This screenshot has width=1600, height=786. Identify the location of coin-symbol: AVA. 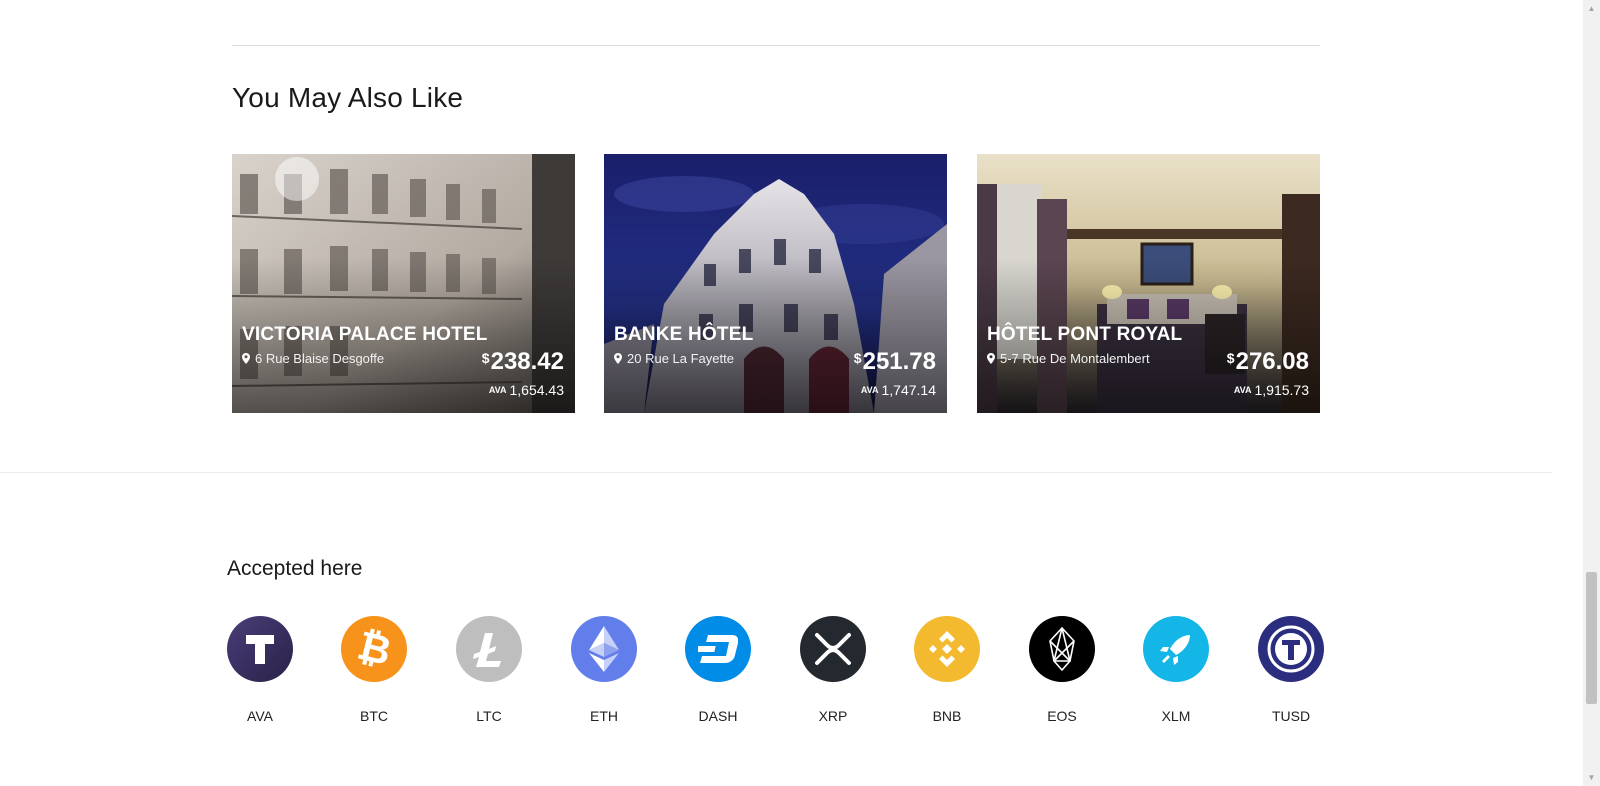
(260, 716).